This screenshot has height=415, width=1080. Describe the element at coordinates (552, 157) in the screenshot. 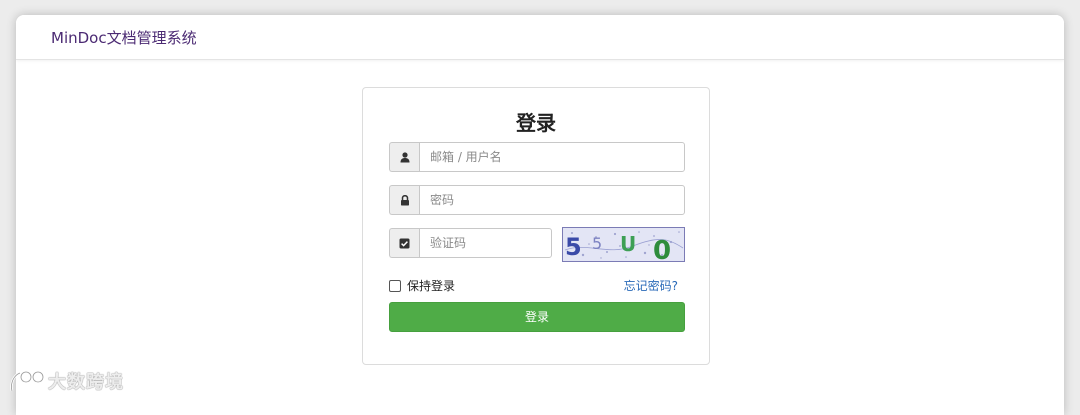

I see `account-input` at that location.